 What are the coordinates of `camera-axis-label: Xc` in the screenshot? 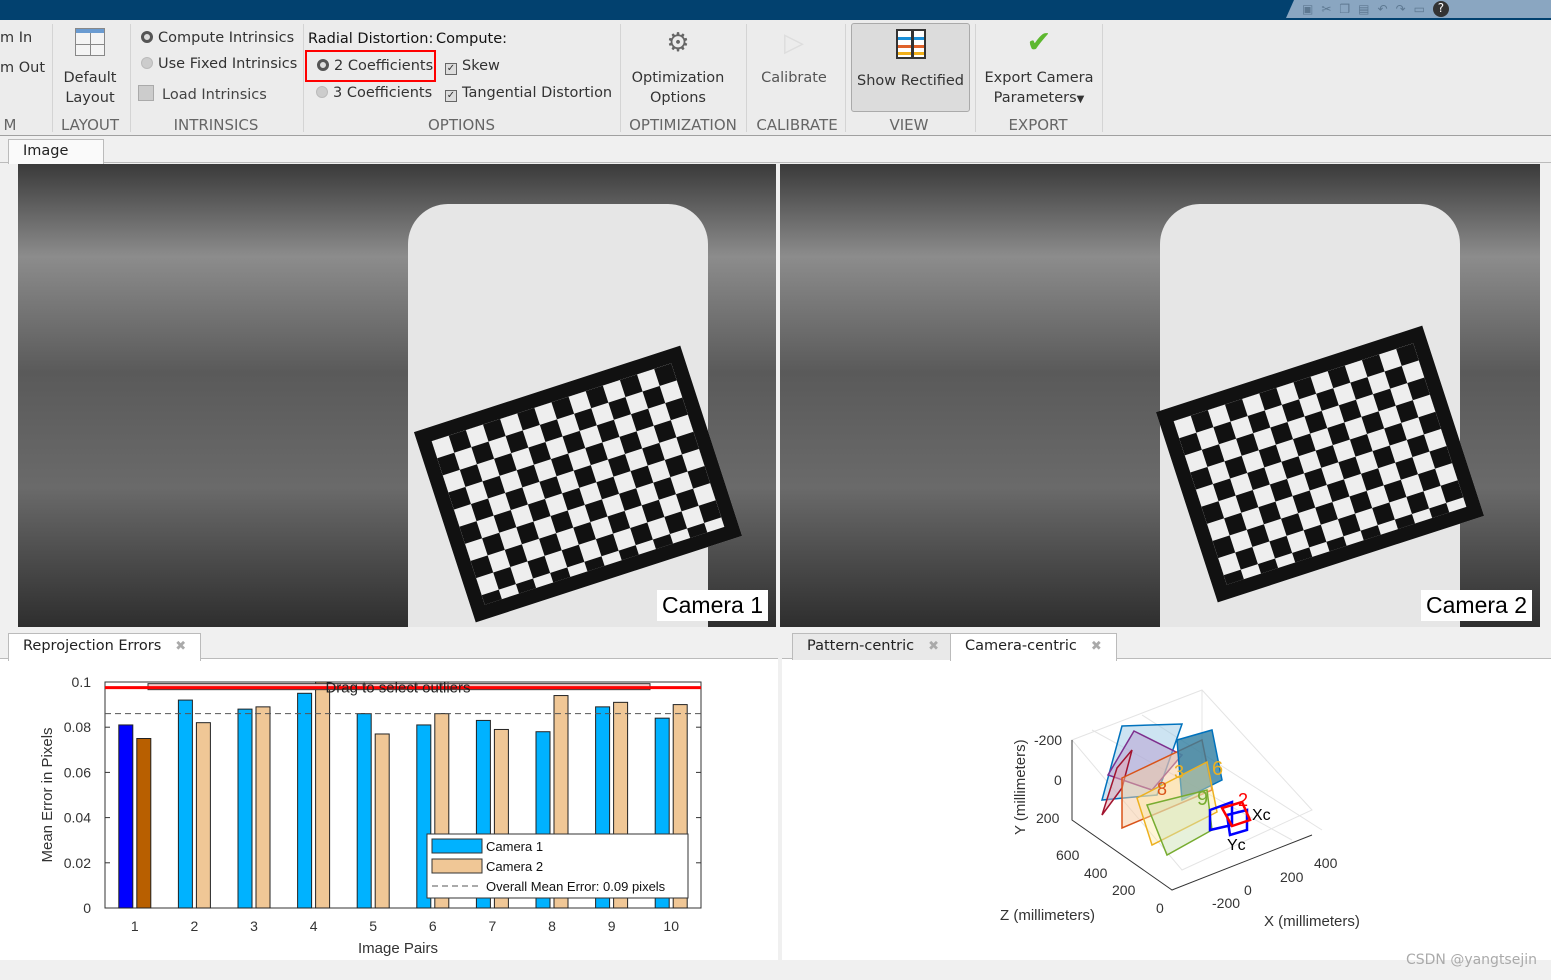 It's located at (1261, 815).